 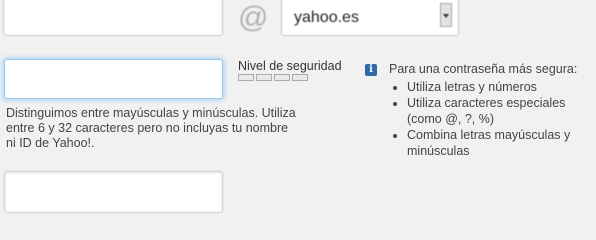 I want to click on info-icon: i, so click(x=371, y=70).